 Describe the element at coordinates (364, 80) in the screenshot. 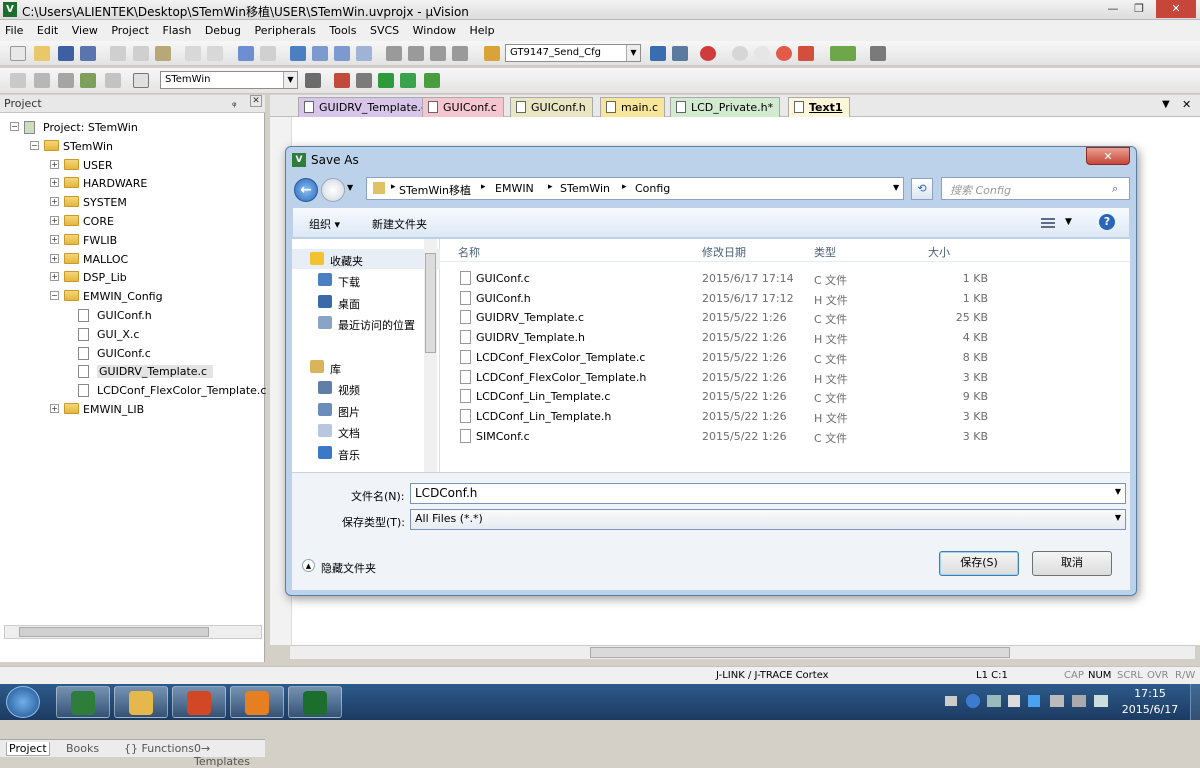

I see `file-extensions-icon` at that location.